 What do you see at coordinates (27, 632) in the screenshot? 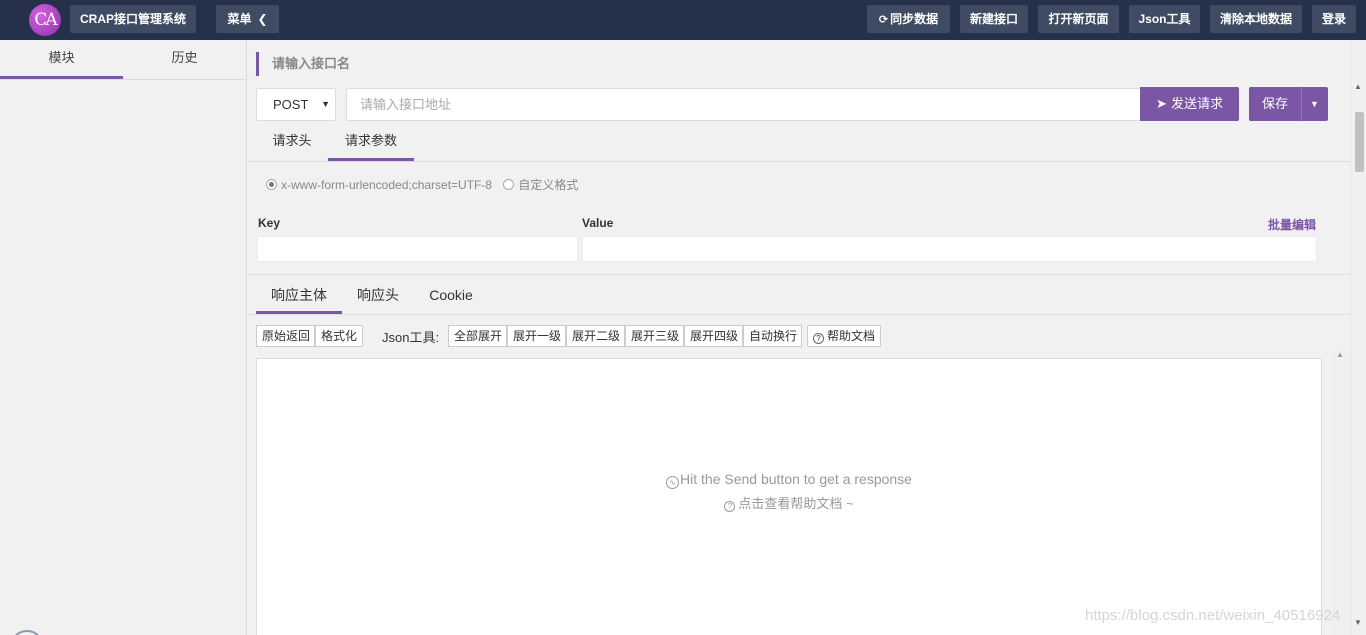
I see `floating-circle-icon` at bounding box center [27, 632].